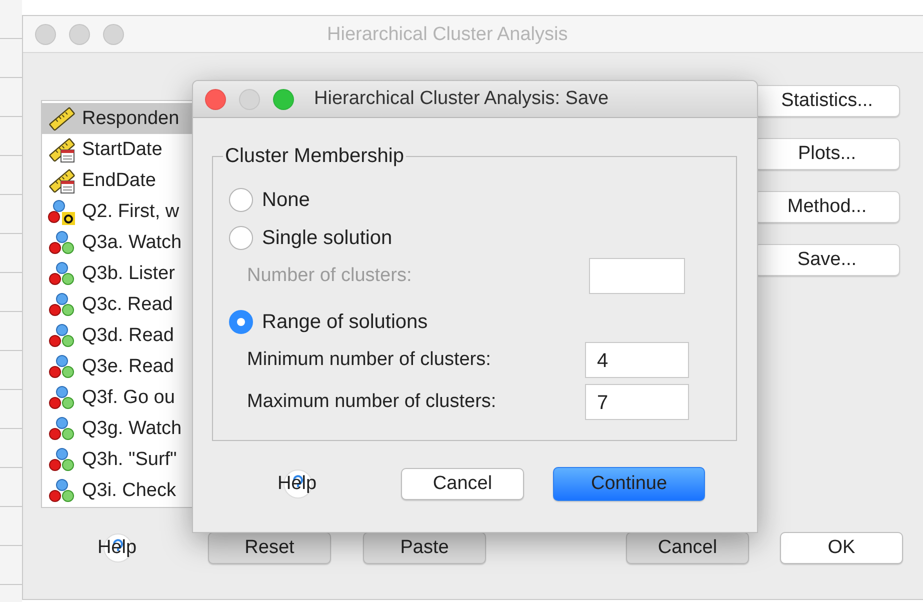 The width and height of the screenshot is (923, 602). What do you see at coordinates (461, 99) in the screenshot?
I see `dialog-title: Hierarchical Cluster Analysis: Save` at bounding box center [461, 99].